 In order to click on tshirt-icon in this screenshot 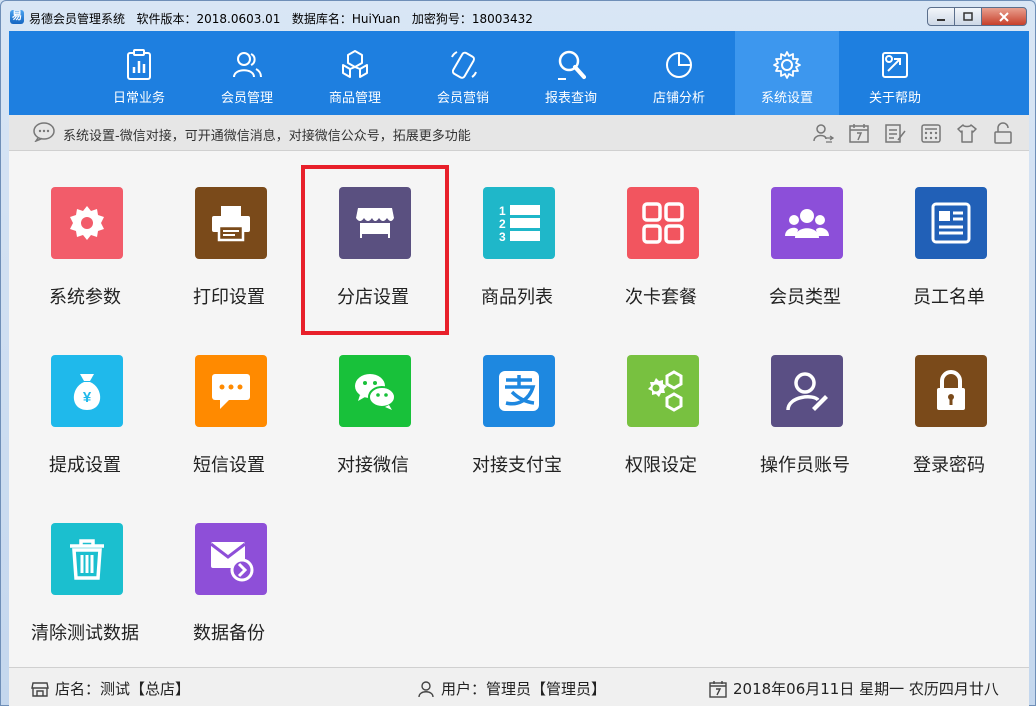, I will do `click(967, 133)`.